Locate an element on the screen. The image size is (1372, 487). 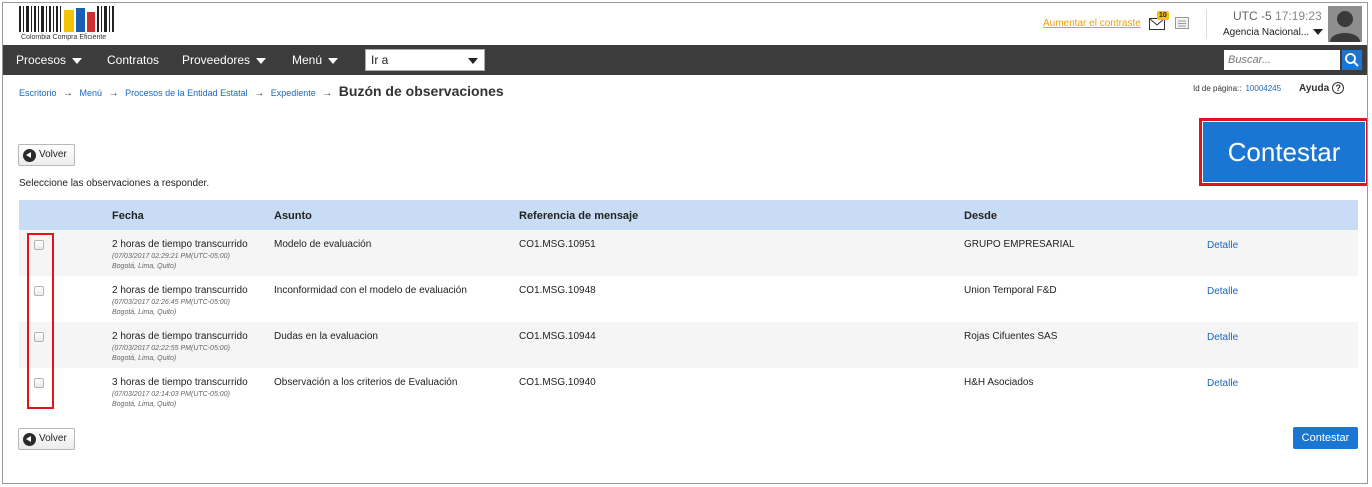
increase-contrast-link: Aumentar el contraste is located at coordinates (1092, 23).